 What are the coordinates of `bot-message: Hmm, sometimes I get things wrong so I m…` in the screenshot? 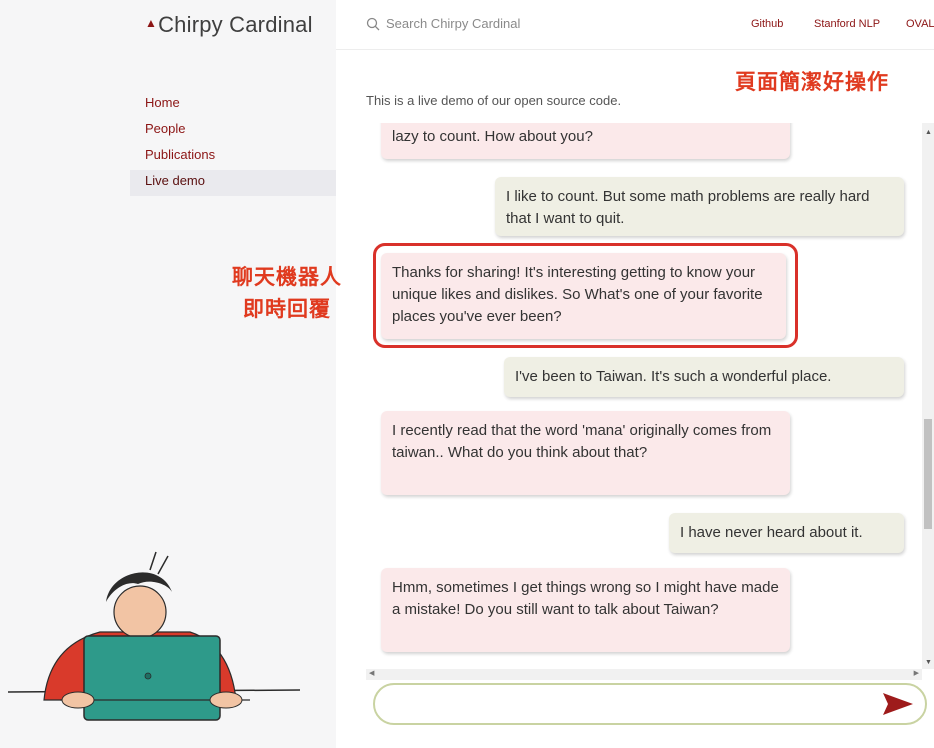 It's located at (585, 610).